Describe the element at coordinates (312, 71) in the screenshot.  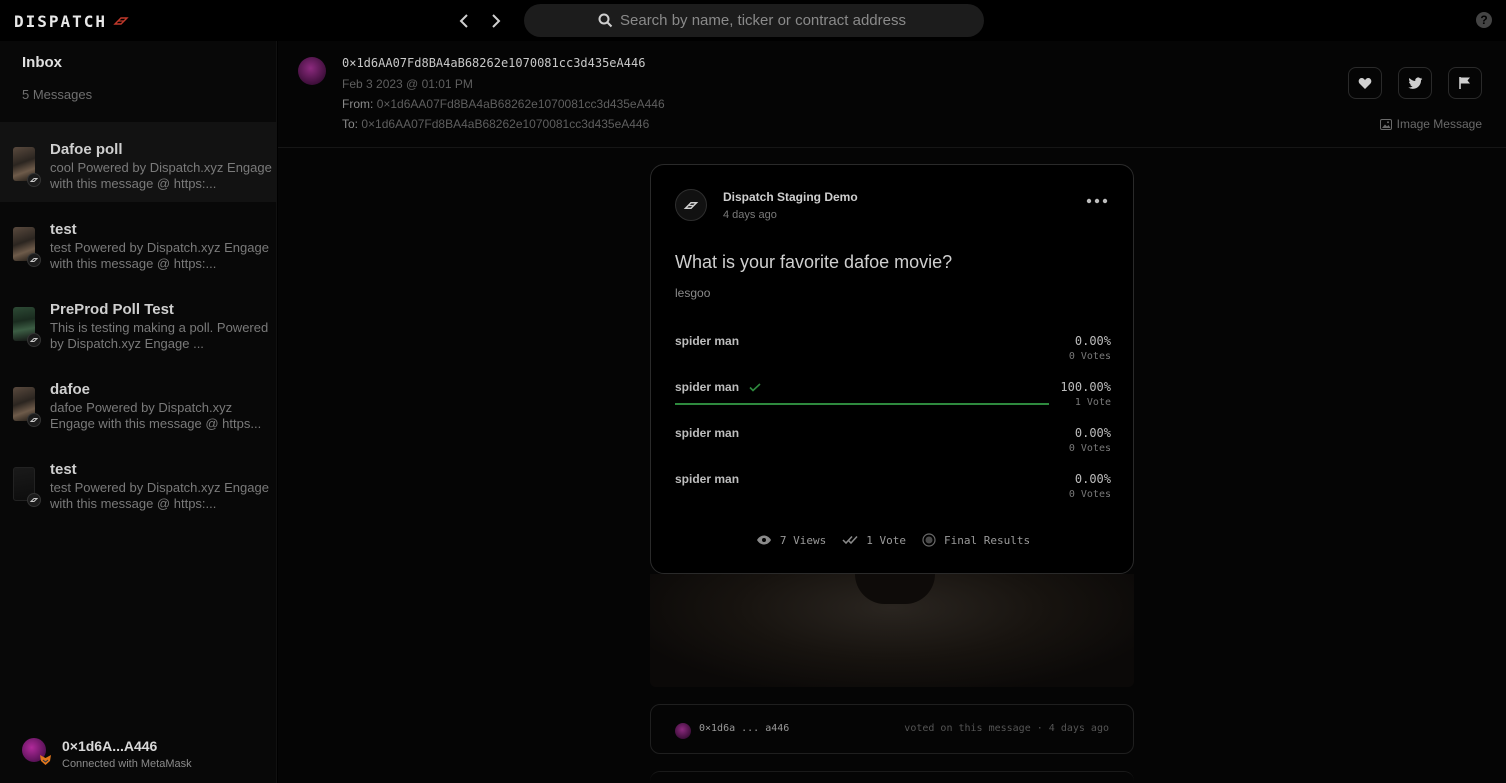
I see `sender-avatar` at that location.